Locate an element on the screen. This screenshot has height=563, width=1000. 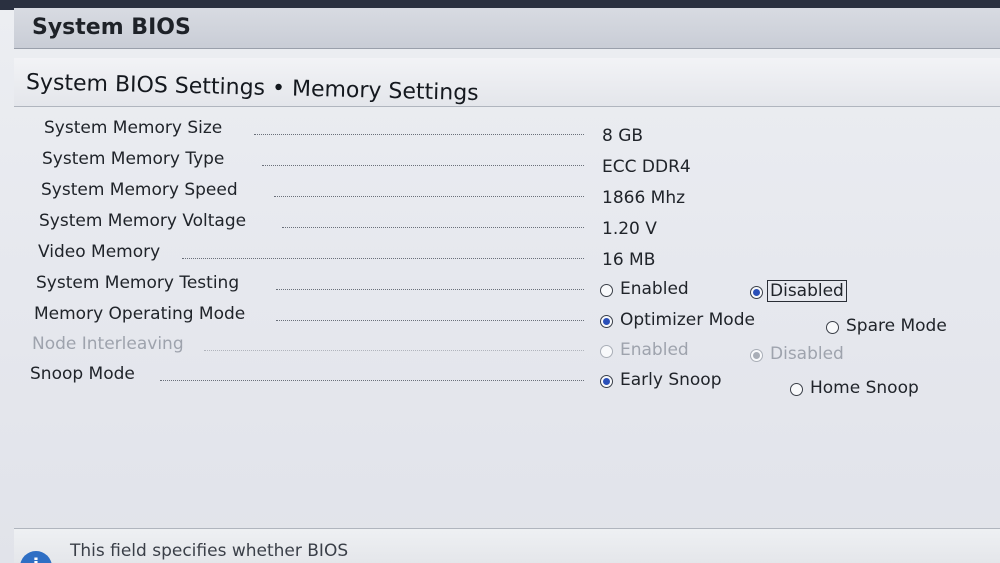
radio-label: Early Snoop is located at coordinates (671, 380).